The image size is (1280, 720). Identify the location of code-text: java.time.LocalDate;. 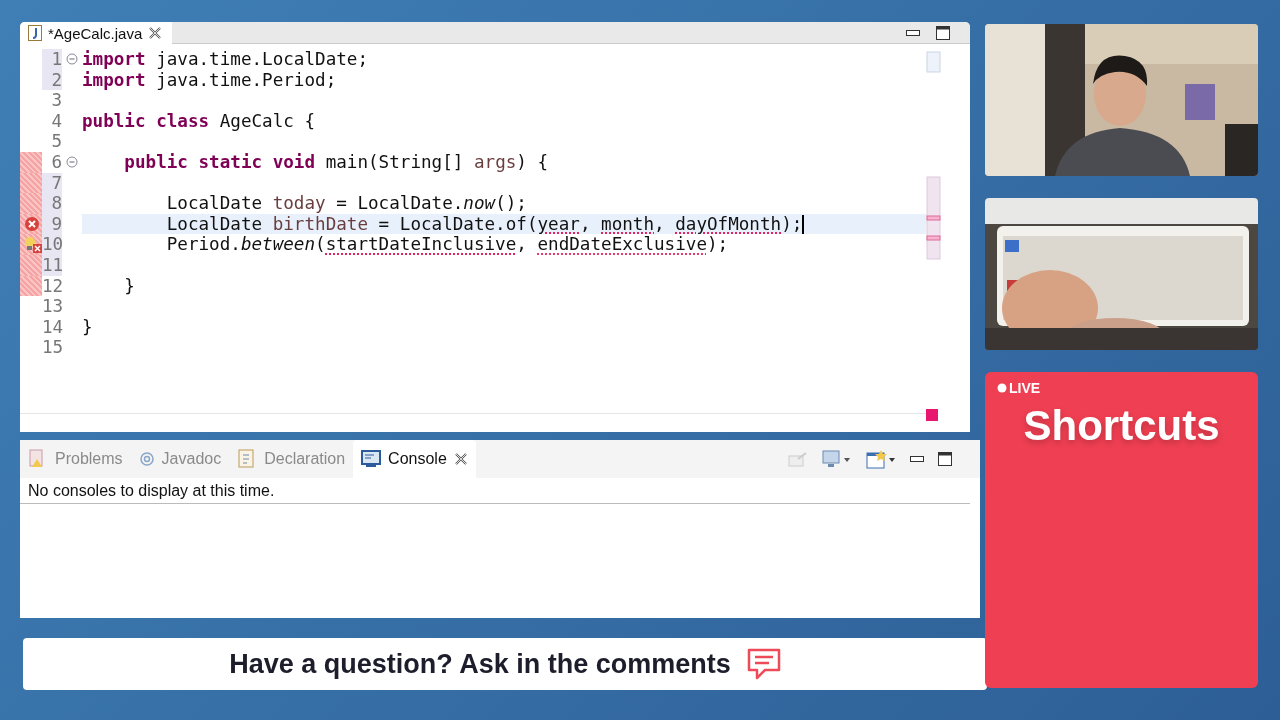
(261, 59).